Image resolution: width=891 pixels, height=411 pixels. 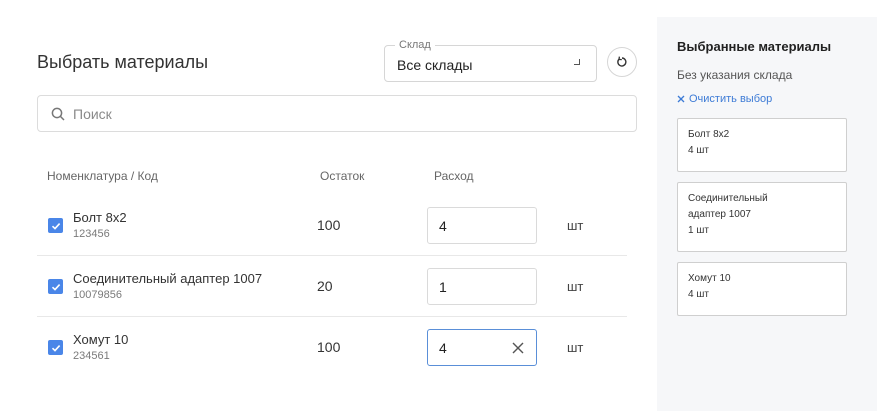 I want to click on refresh-icon, so click(x=622, y=61).